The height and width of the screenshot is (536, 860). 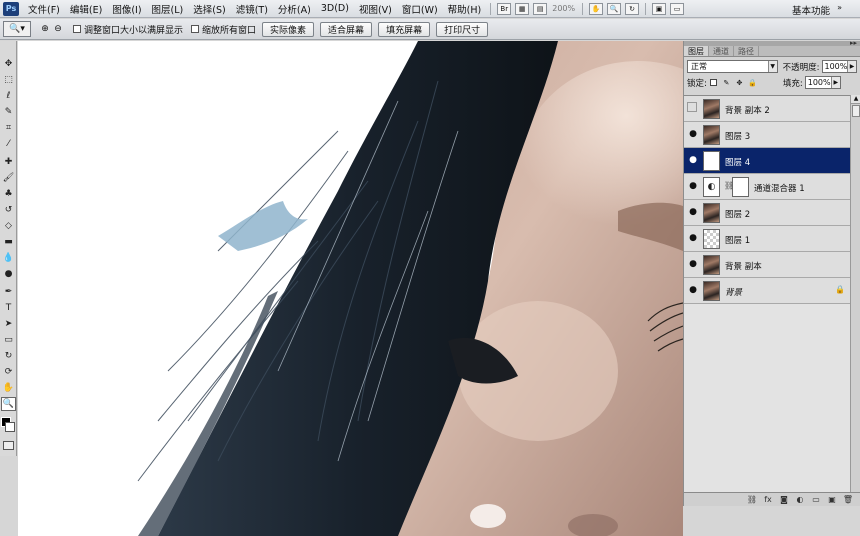 I want to click on dodge-tool-icon: ●, so click(x=8, y=274).